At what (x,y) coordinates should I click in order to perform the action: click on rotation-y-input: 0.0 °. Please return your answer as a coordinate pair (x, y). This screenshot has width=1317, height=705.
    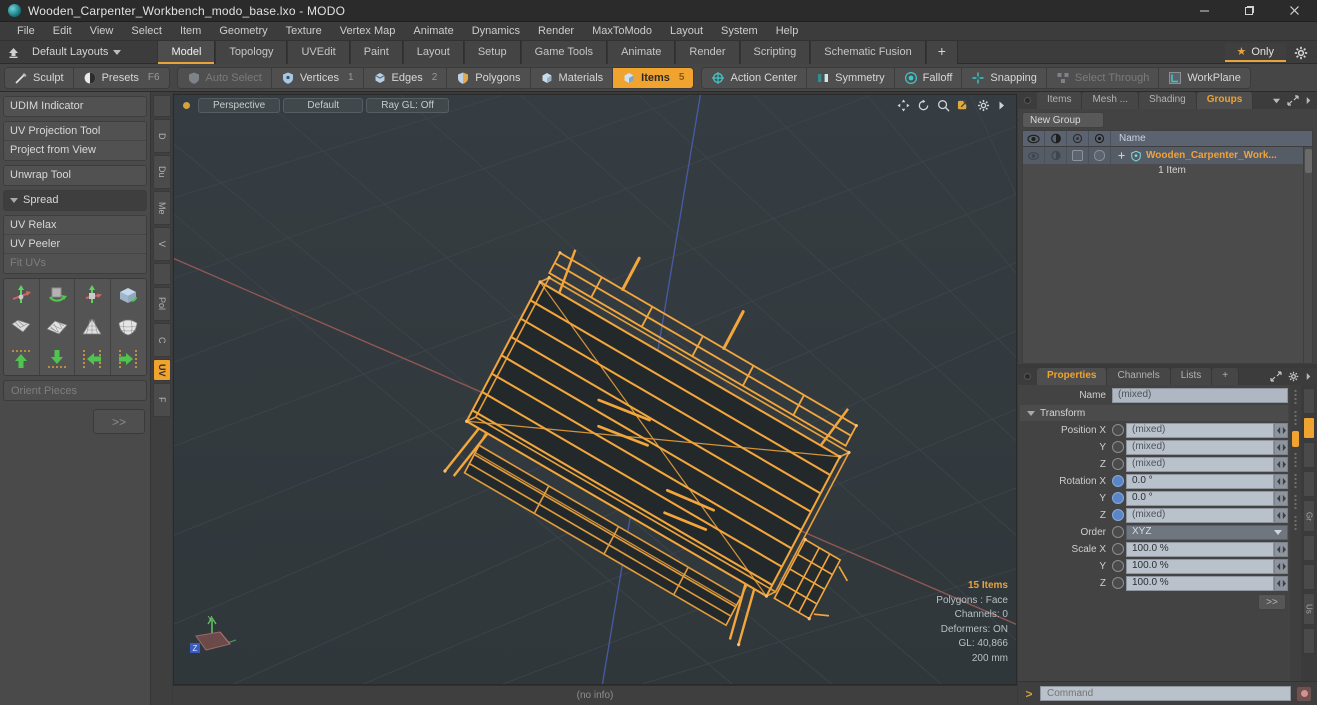
    Looking at the image, I should click on (1200, 498).